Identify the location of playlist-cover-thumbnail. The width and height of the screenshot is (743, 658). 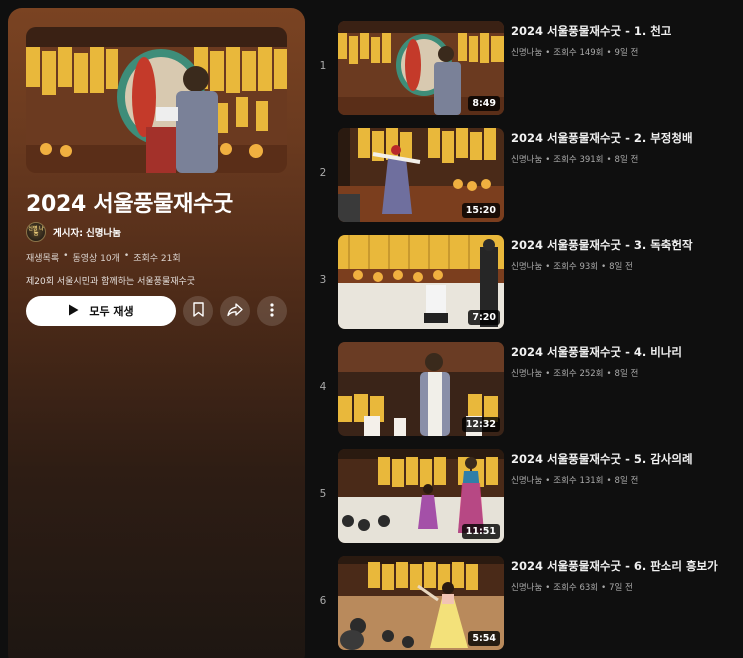
(156, 100).